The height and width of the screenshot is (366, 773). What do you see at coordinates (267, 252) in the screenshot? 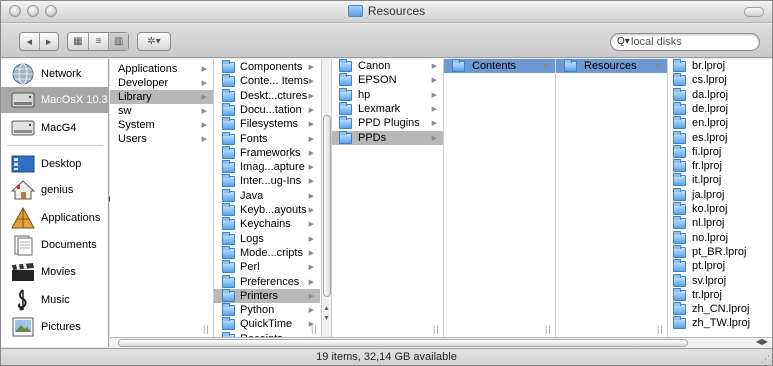
I see `list-item: Mode...cripts ▶` at bounding box center [267, 252].